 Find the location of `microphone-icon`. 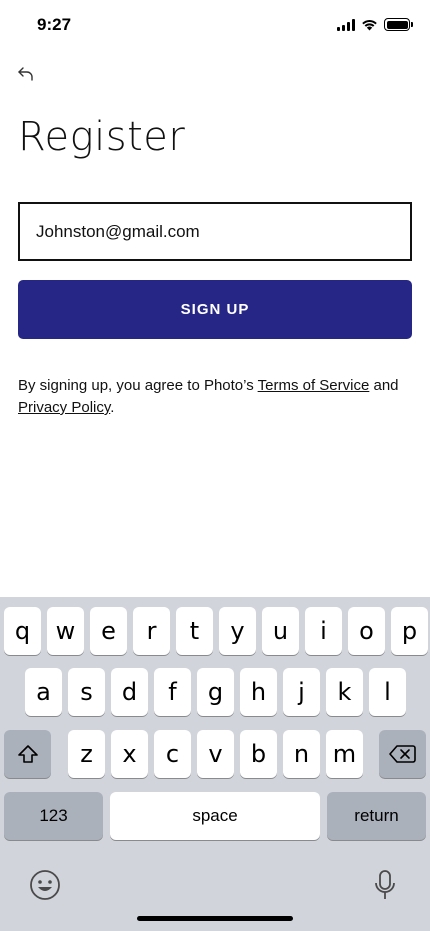

microphone-icon is located at coordinates (385, 884).